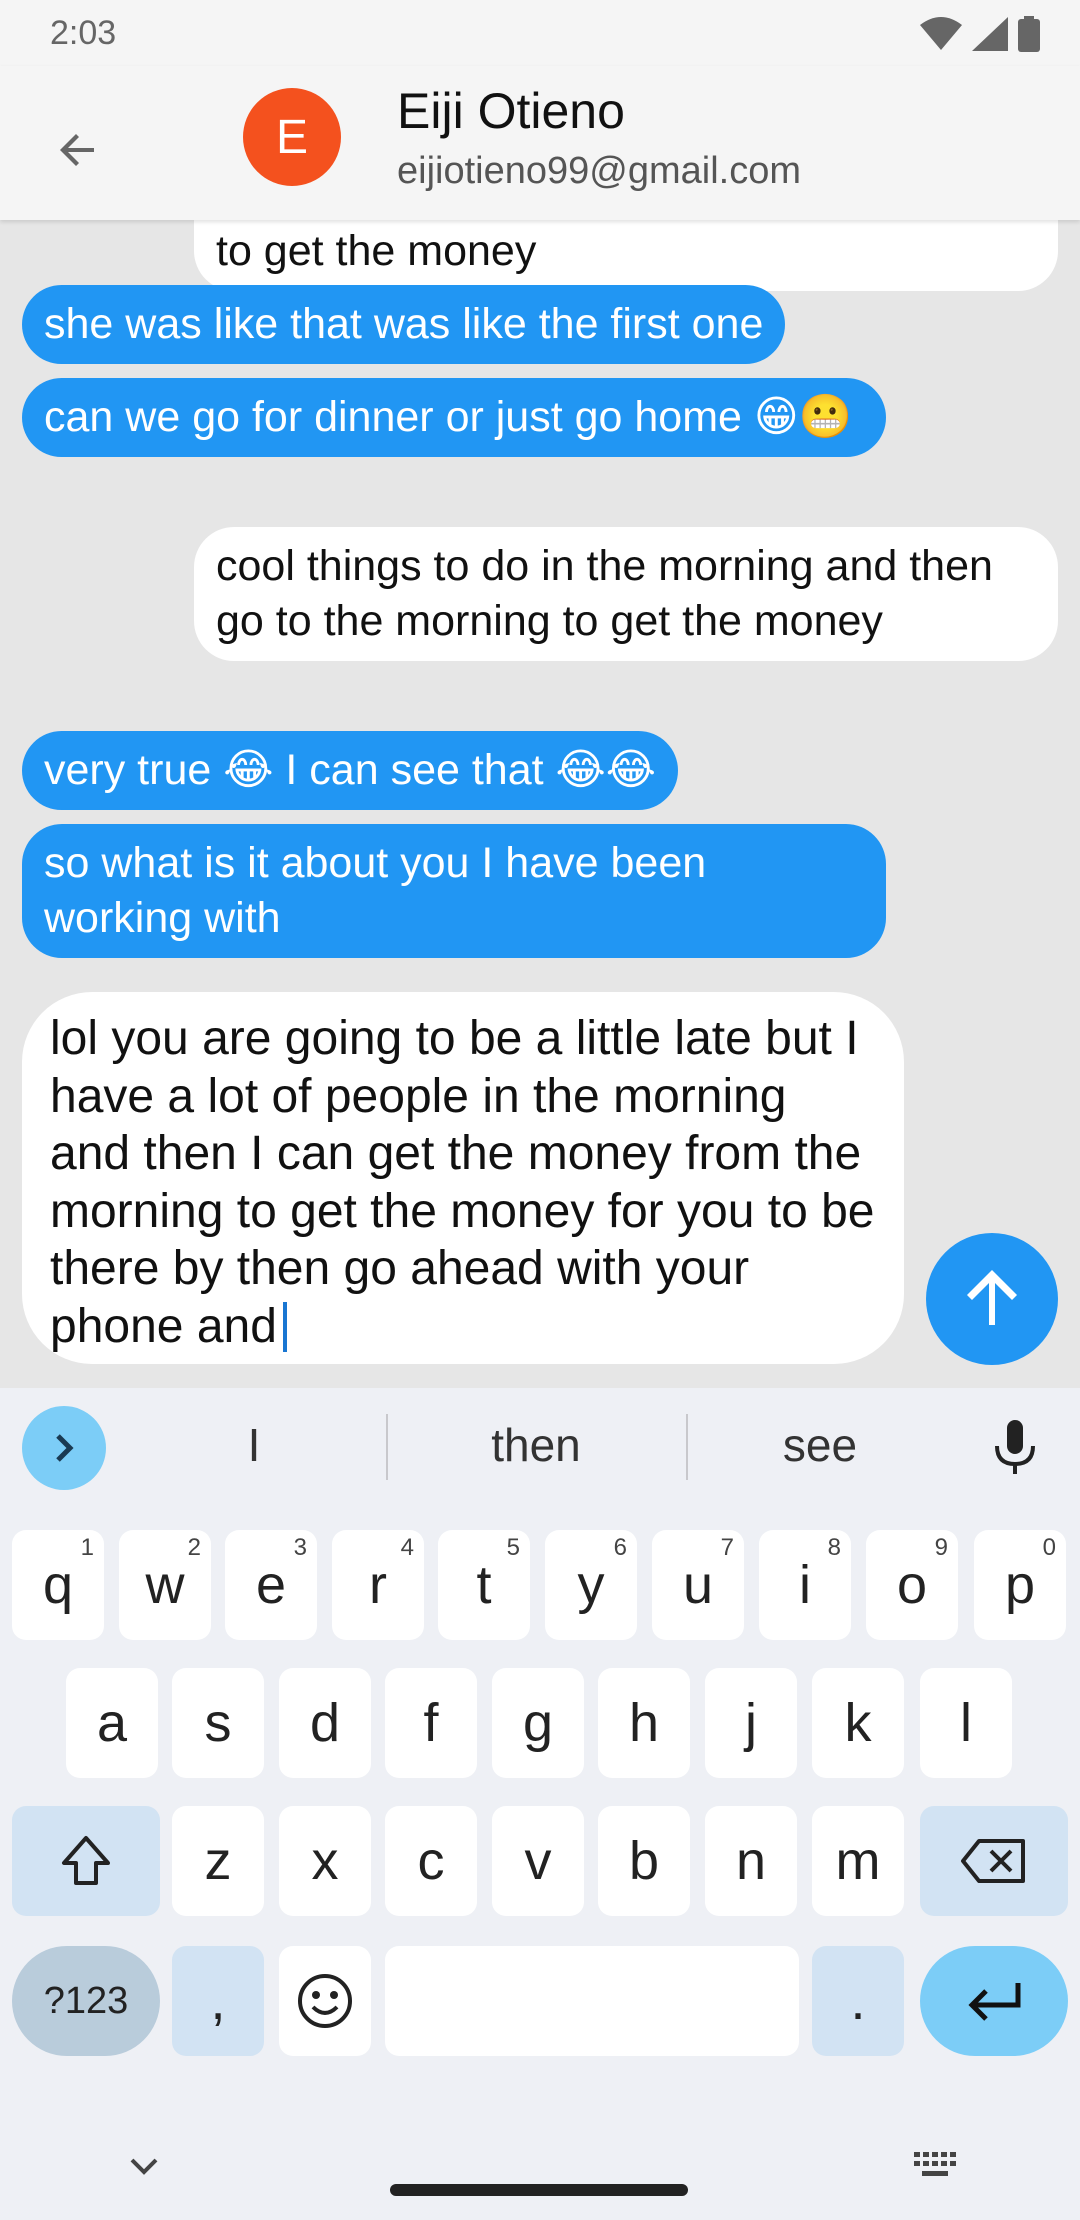 The height and width of the screenshot is (2220, 1080). I want to click on key-p: p0, so click(1020, 1585).